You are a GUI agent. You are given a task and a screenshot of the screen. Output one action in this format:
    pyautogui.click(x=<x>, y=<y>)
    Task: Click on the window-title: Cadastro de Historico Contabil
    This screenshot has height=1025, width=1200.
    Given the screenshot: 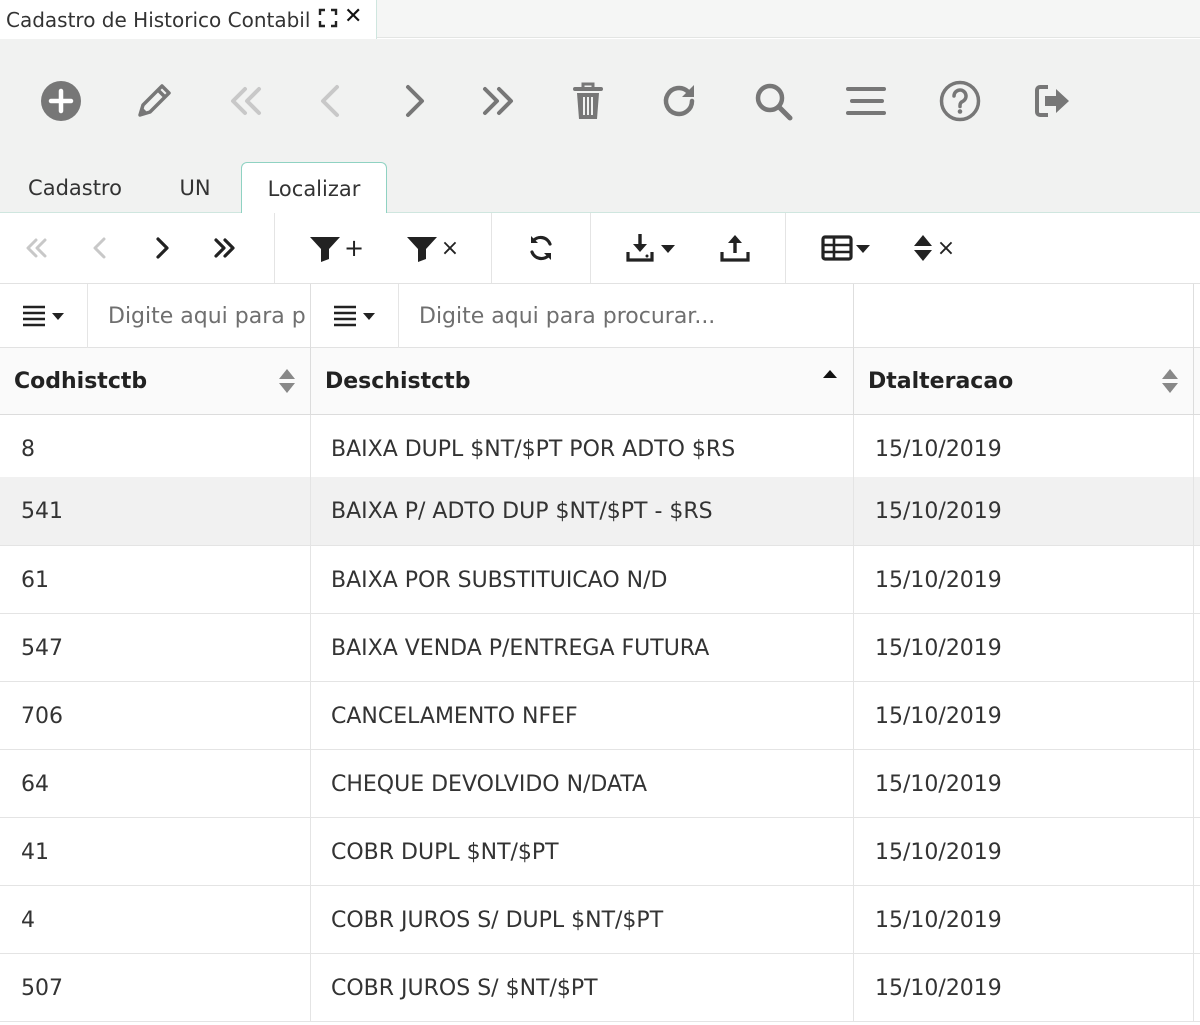 What is the action you would take?
    pyautogui.click(x=158, y=19)
    